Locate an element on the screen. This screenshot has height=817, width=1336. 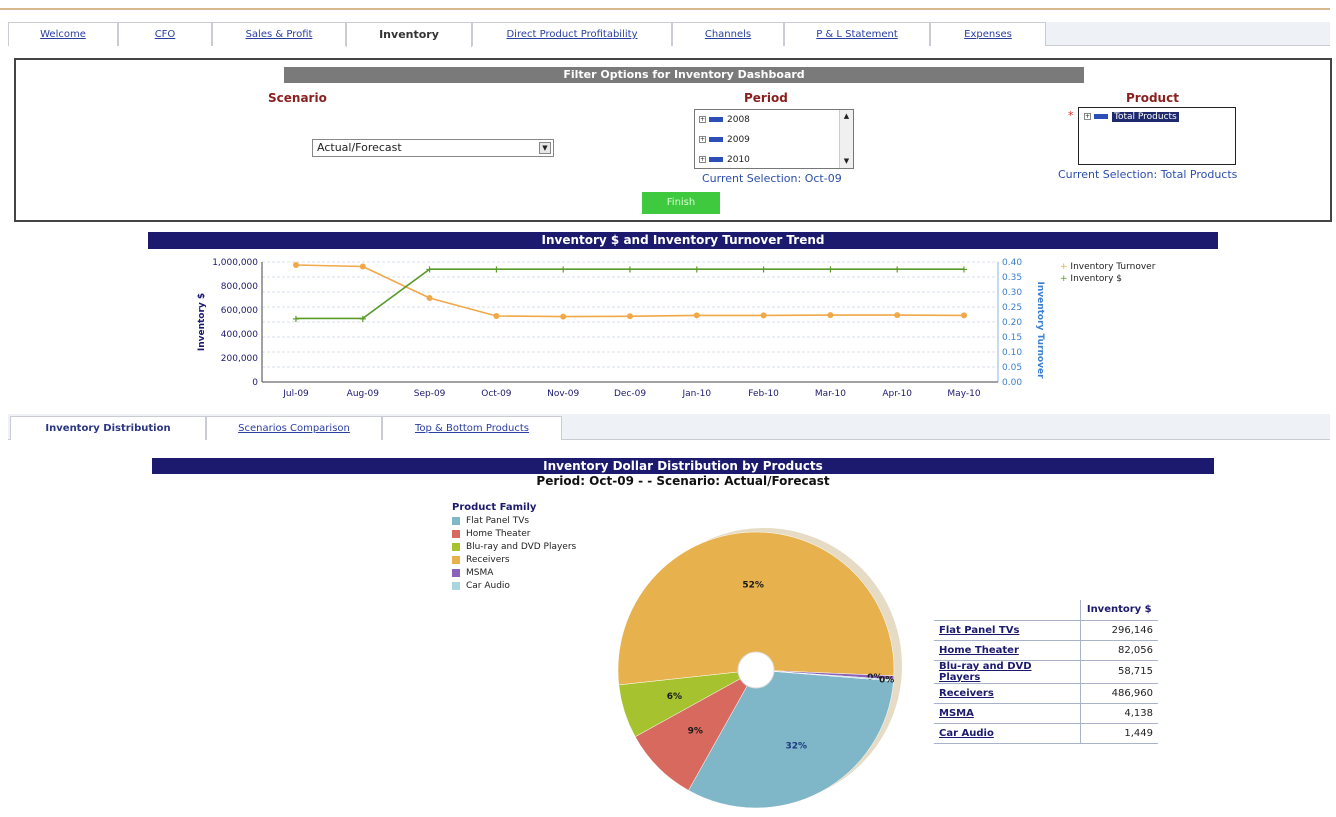
row-link-car-audio: Car Audio is located at coordinates (1007, 733).